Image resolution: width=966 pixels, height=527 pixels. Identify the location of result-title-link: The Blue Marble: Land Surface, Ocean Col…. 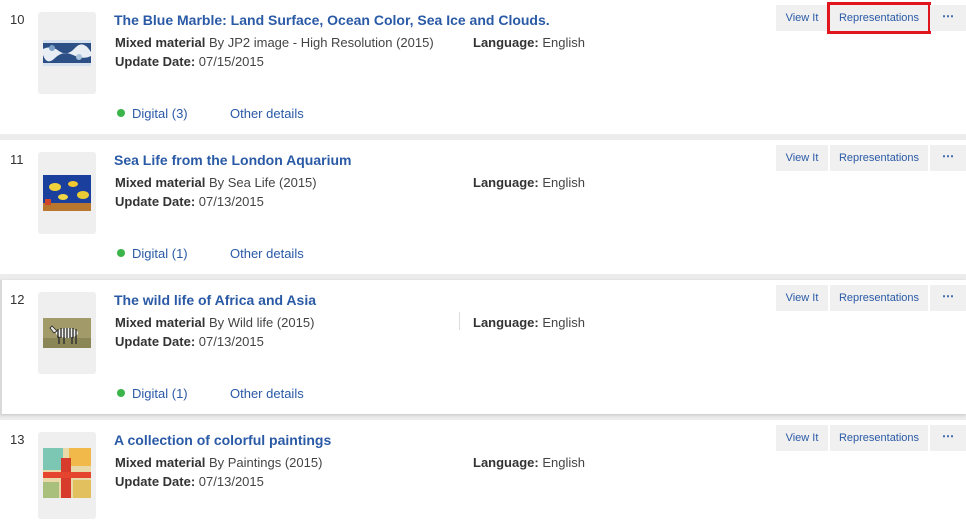
(332, 20).